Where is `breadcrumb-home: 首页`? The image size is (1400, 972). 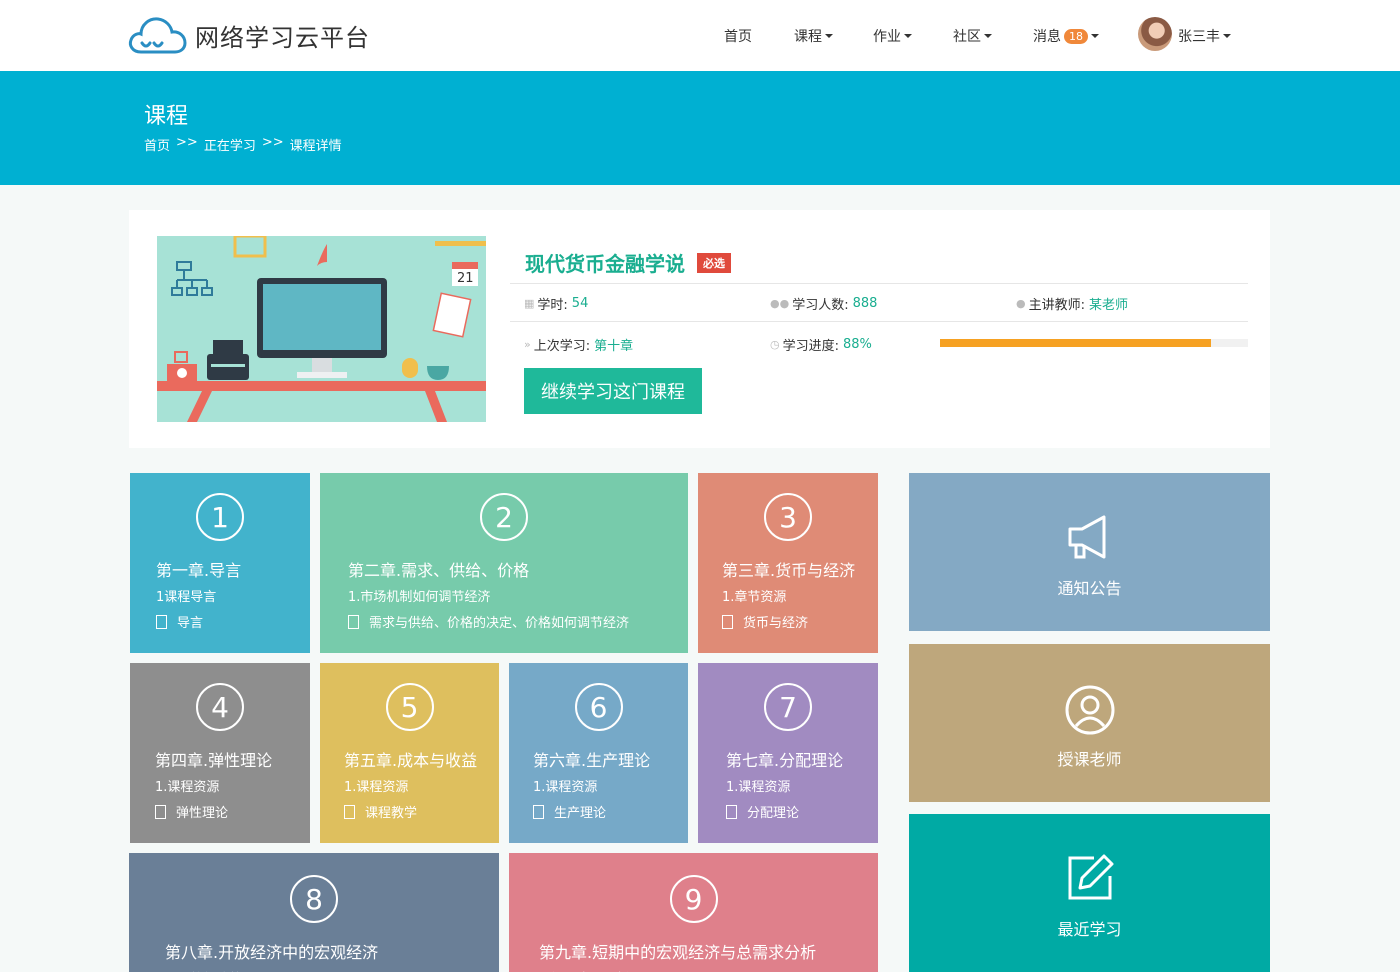 breadcrumb-home: 首页 is located at coordinates (157, 144).